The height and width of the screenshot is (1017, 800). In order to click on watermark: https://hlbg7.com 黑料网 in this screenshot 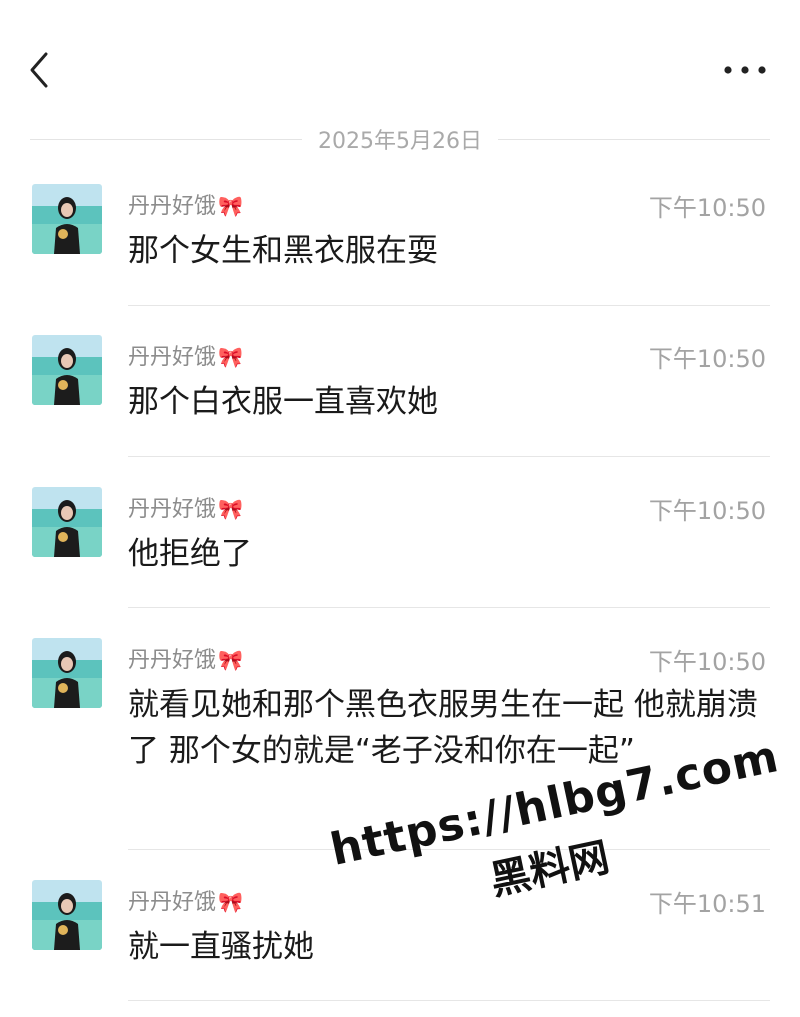, I will do `click(554, 842)`.